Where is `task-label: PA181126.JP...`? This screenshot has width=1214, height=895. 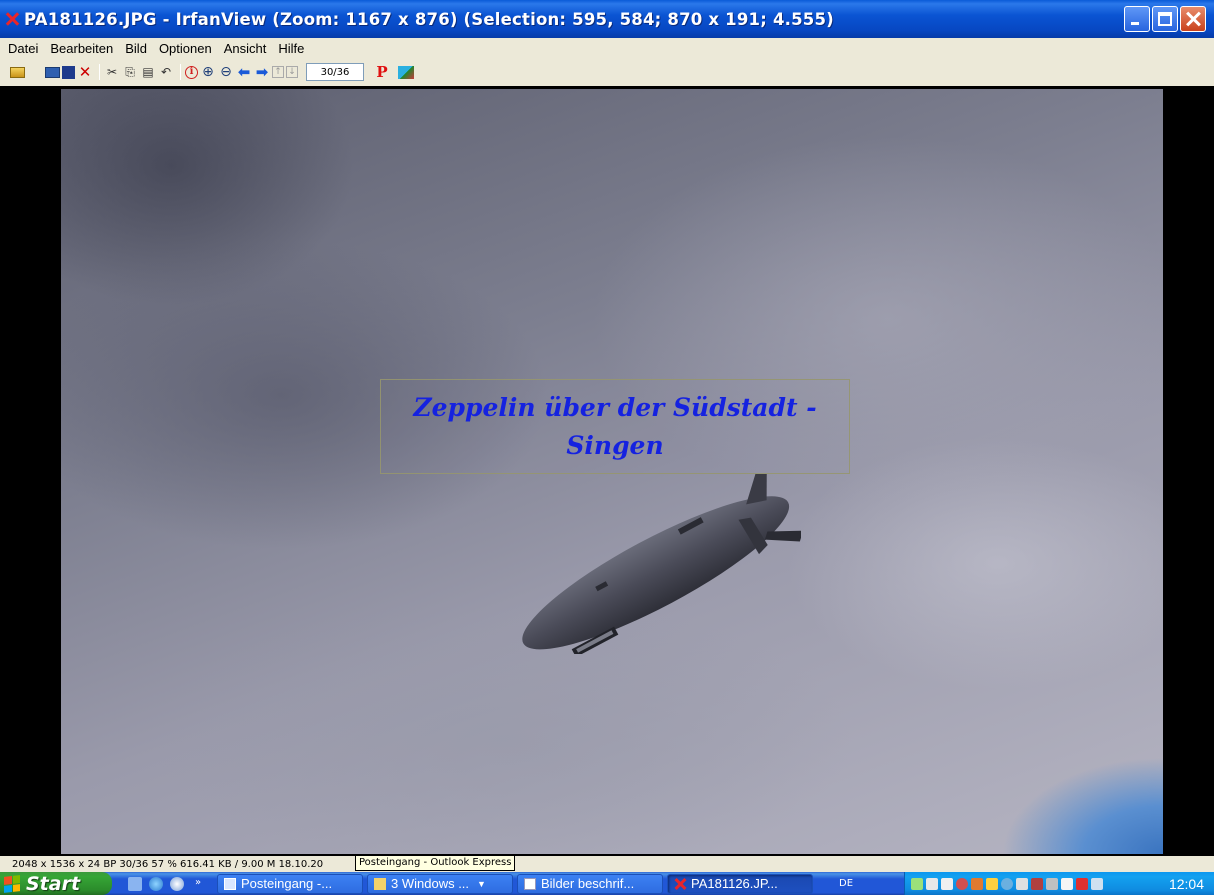
task-label: PA181126.JP... is located at coordinates (734, 883).